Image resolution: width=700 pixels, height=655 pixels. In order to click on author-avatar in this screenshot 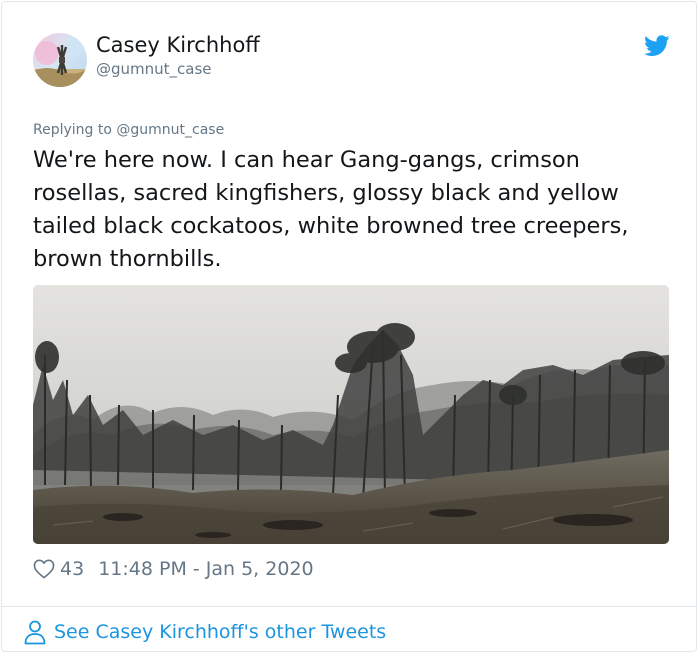, I will do `click(60, 60)`.